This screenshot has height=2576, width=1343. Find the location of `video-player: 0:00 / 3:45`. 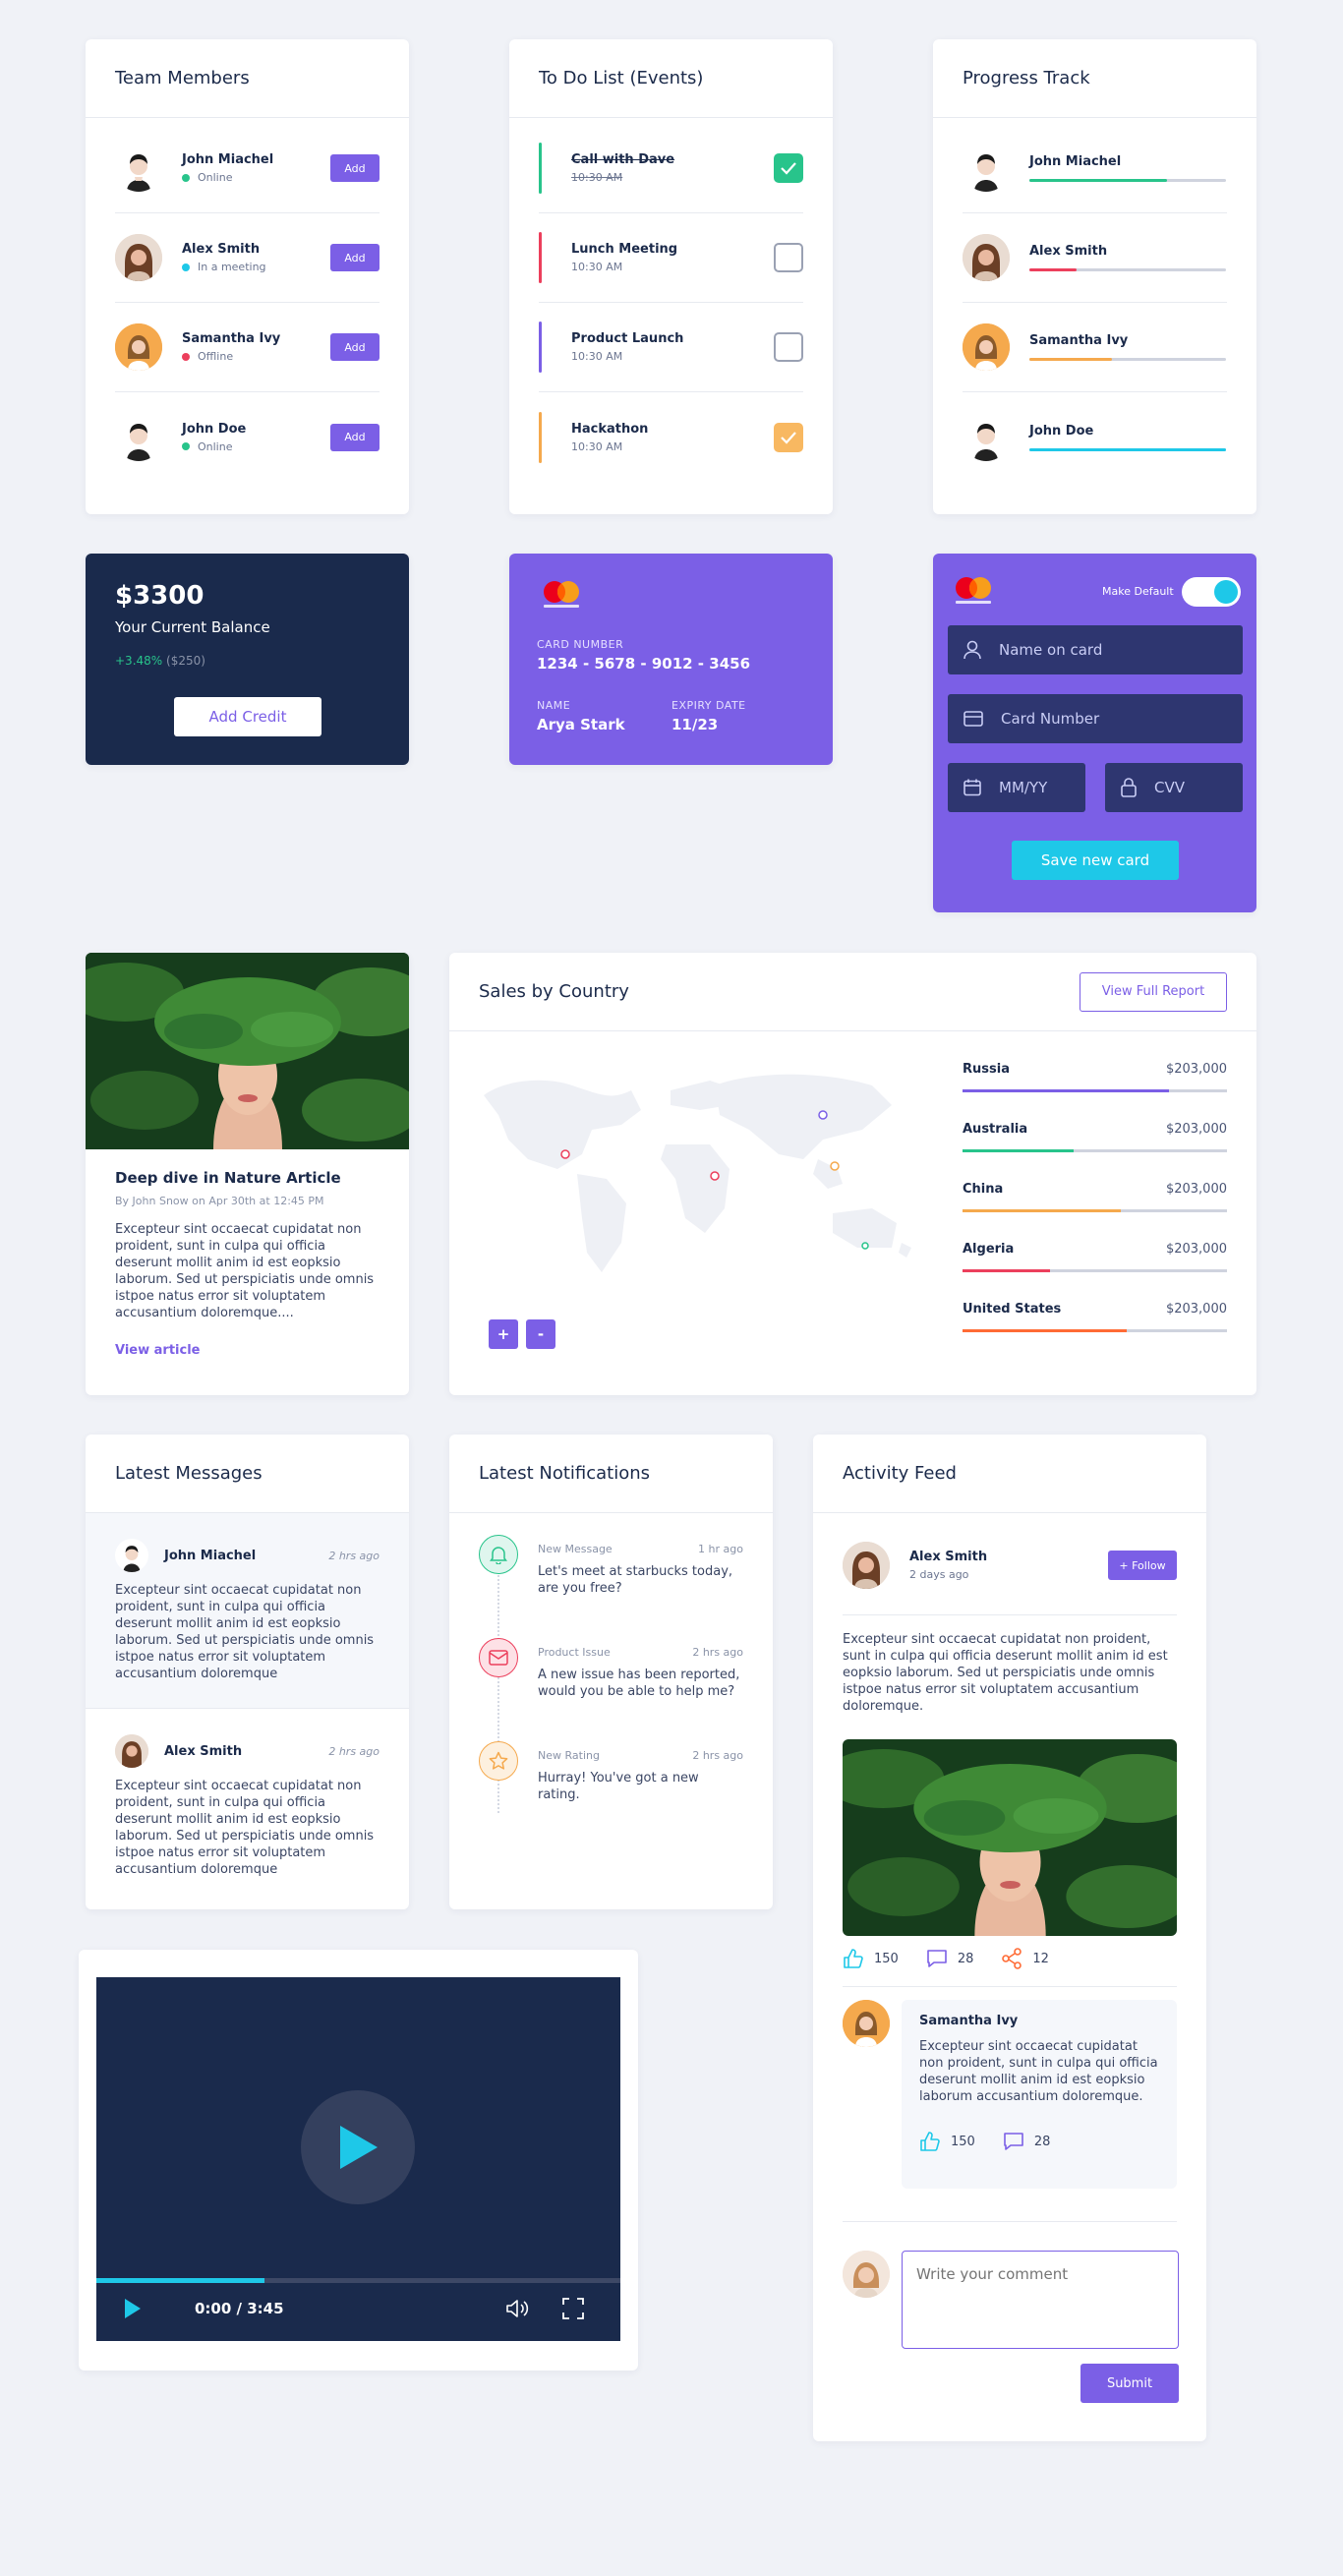

video-player: 0:00 / 3:45 is located at coordinates (358, 2159).